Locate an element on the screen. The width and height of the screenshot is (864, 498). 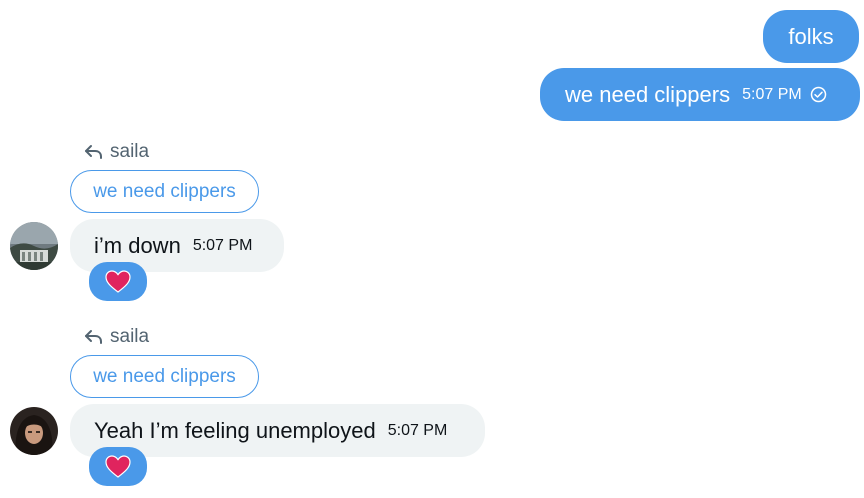
message-text: we need clippers is located at coordinates (648, 94).